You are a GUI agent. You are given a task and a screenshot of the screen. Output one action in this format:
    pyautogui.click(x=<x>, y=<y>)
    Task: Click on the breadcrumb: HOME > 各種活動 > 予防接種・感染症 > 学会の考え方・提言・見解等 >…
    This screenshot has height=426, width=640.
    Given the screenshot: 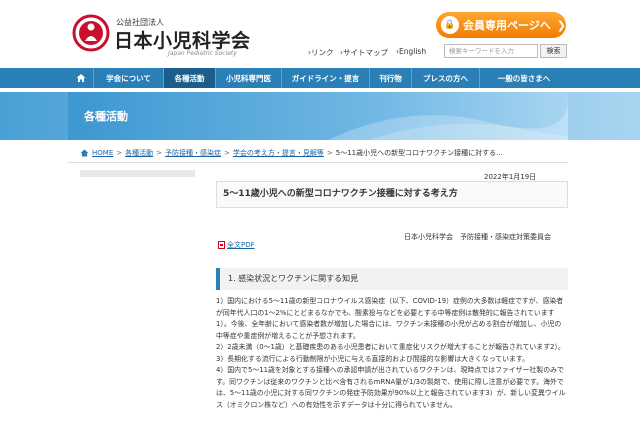 What is the action you would take?
    pyautogui.click(x=291, y=153)
    